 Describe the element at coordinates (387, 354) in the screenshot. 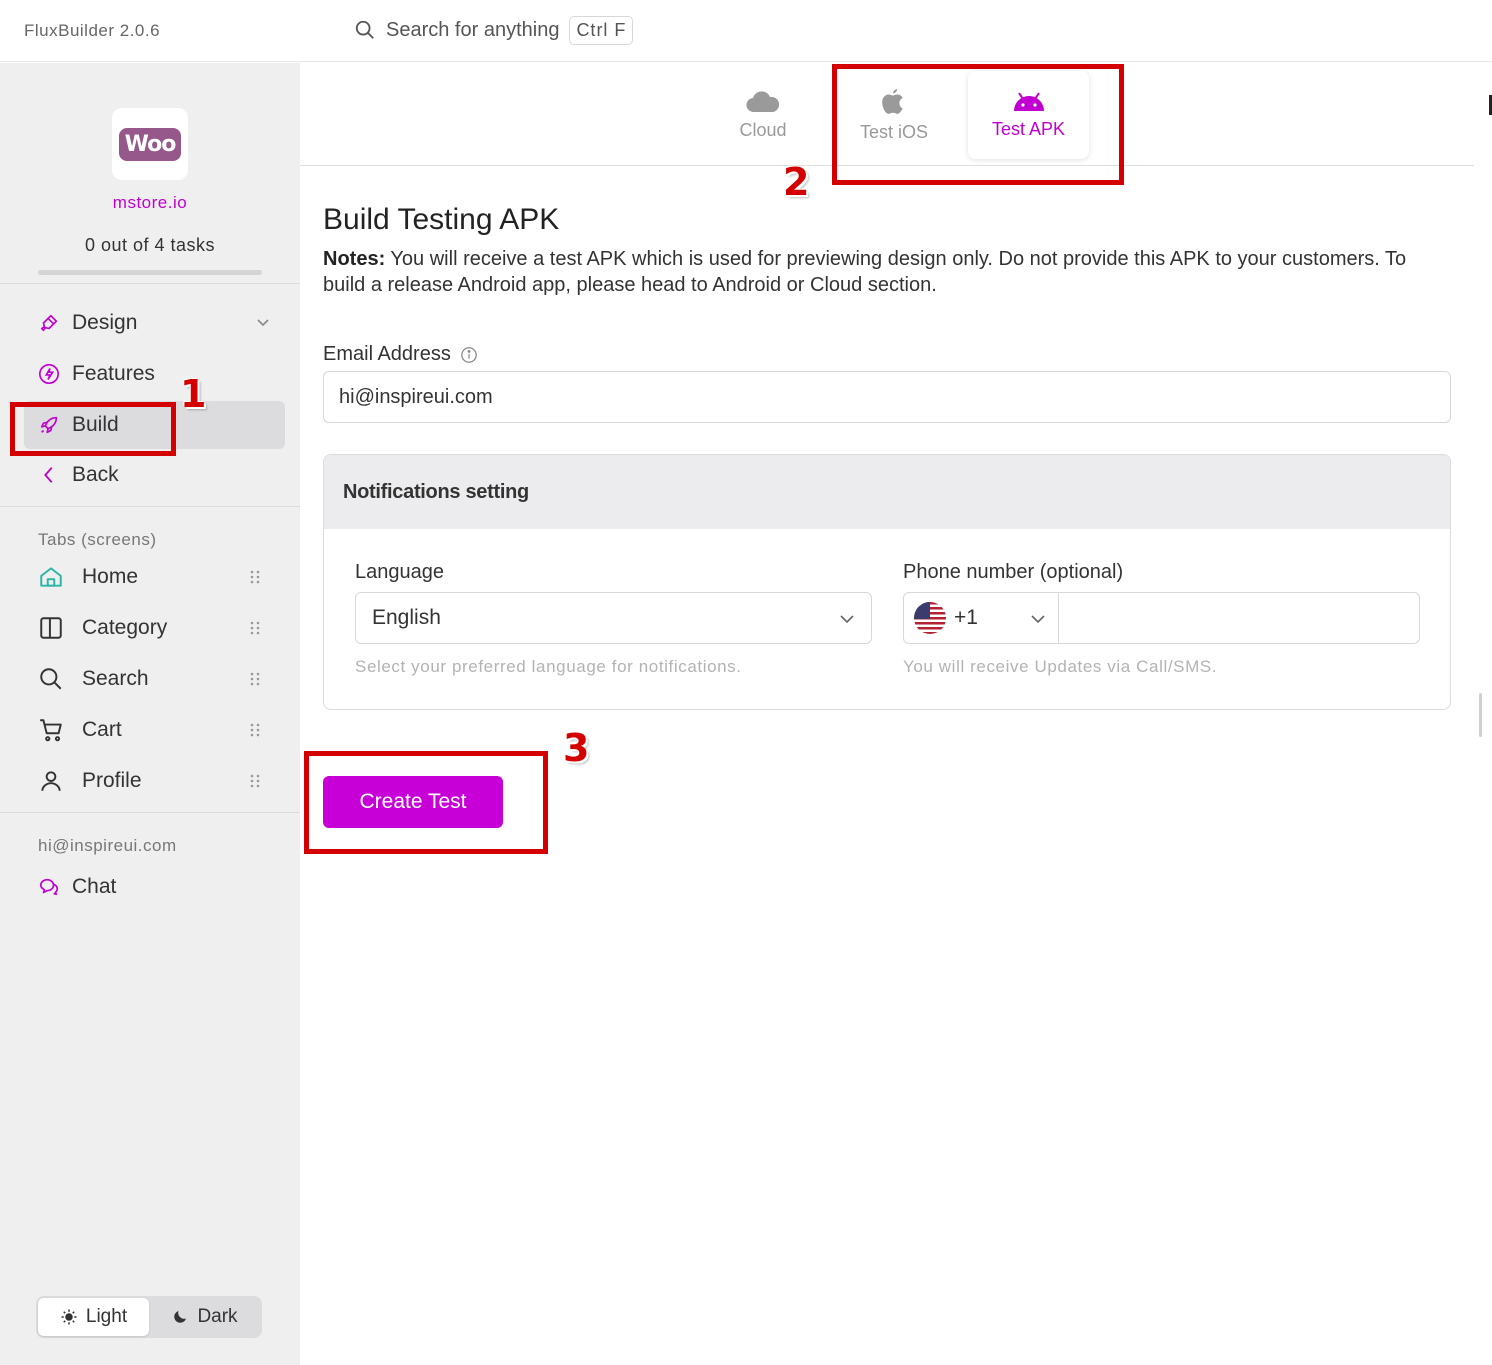

I see `email-label: Email Address` at that location.